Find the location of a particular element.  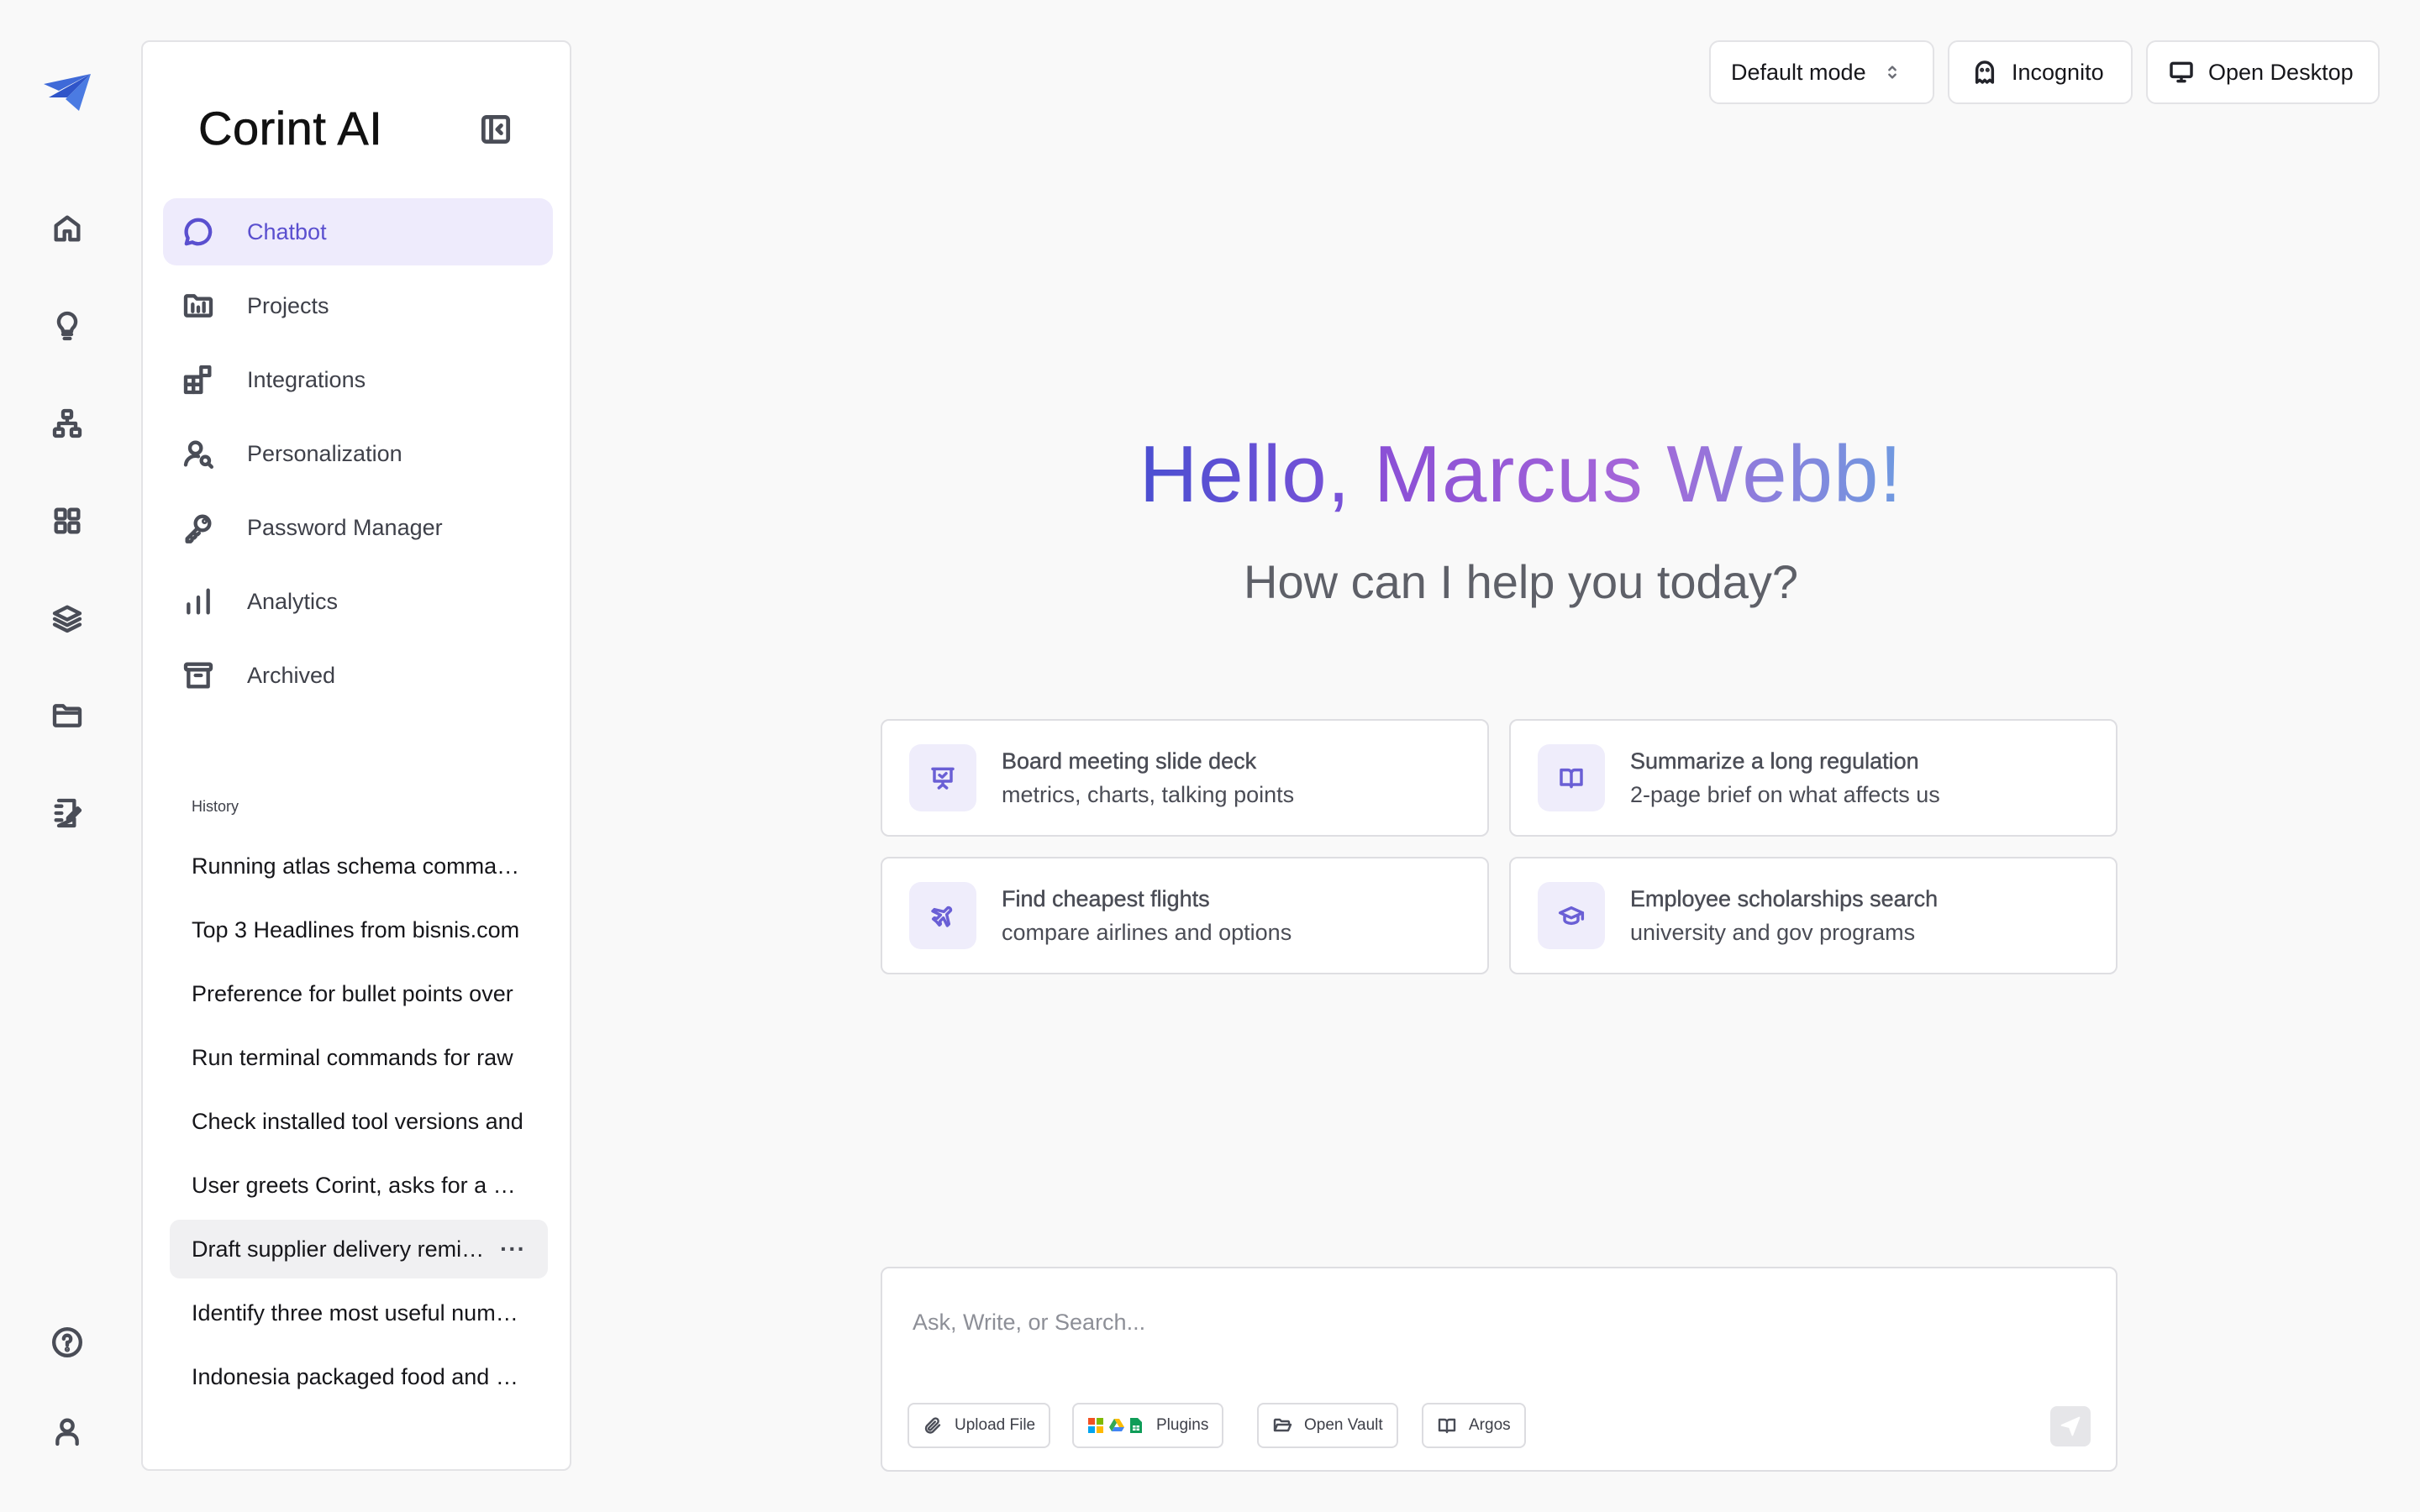

folder-chart-icon is located at coordinates (199, 305).